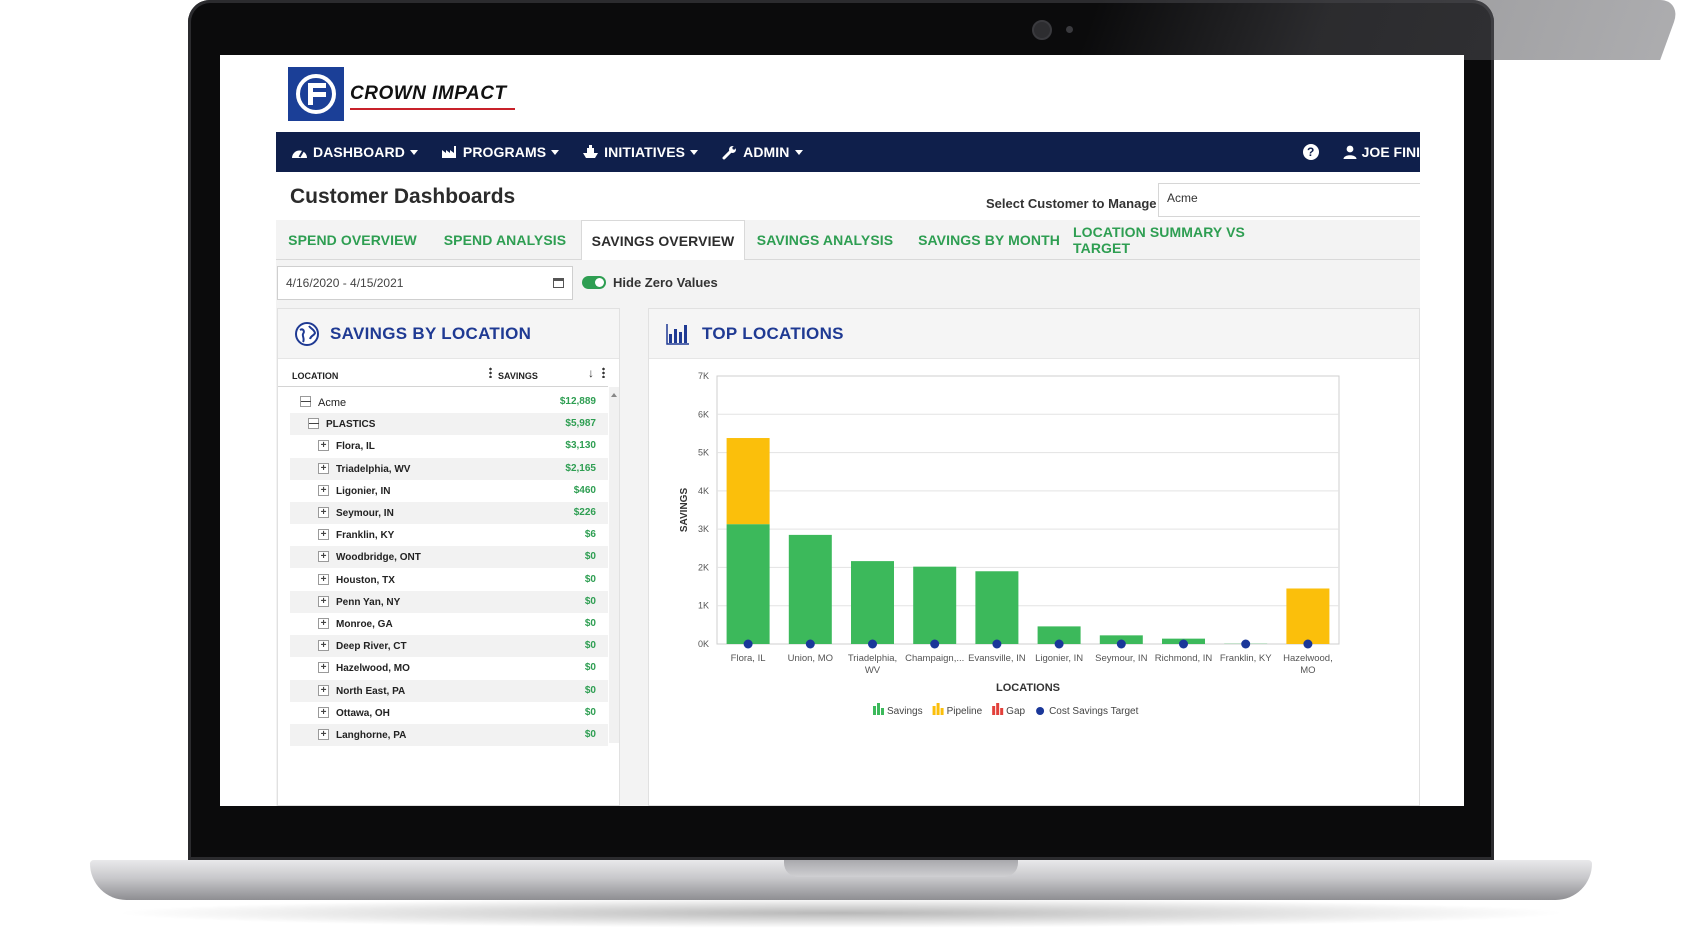 This screenshot has height=945, width=1681. I want to click on scroll-up-icon, so click(614, 395).